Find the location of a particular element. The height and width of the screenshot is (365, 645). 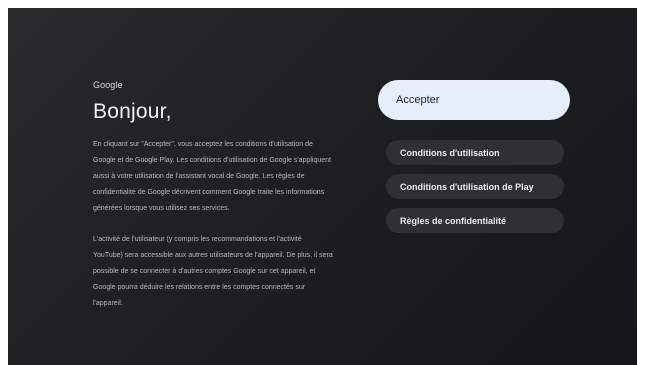

accept-button: Accepter is located at coordinates (474, 100).